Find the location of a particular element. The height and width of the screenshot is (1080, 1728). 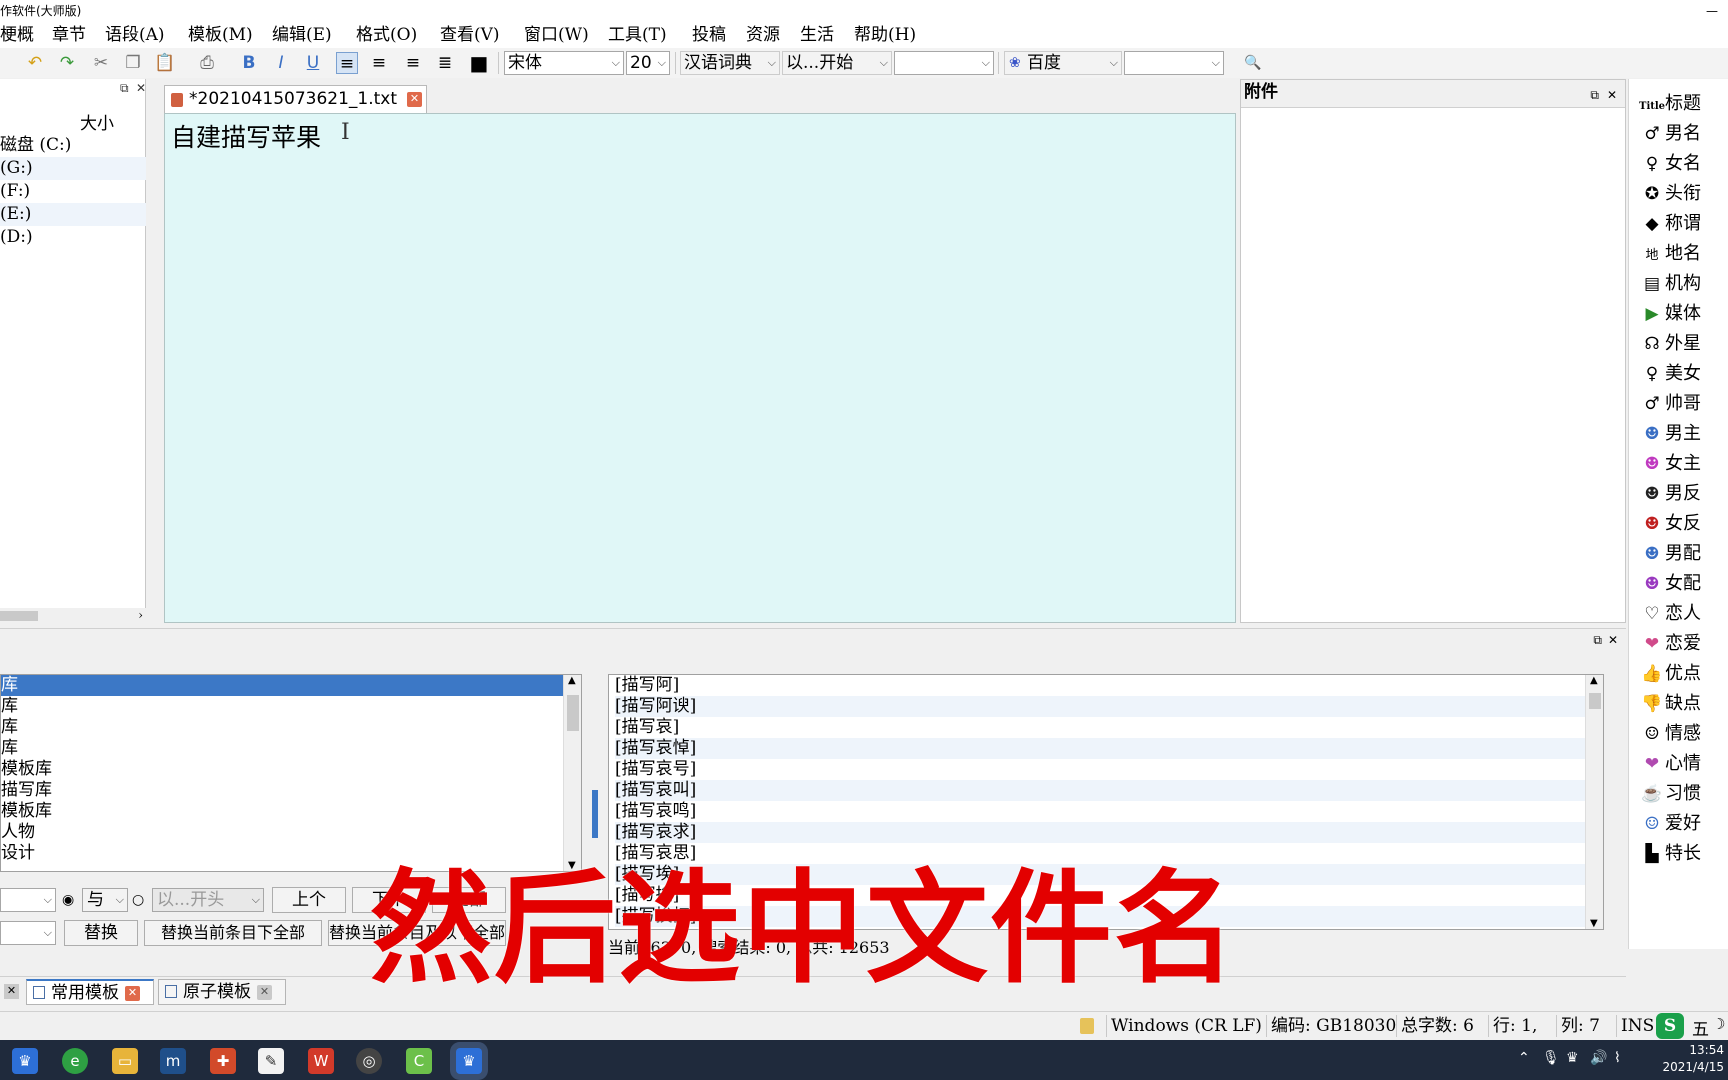

and-radio: ◉ is located at coordinates (68, 900).